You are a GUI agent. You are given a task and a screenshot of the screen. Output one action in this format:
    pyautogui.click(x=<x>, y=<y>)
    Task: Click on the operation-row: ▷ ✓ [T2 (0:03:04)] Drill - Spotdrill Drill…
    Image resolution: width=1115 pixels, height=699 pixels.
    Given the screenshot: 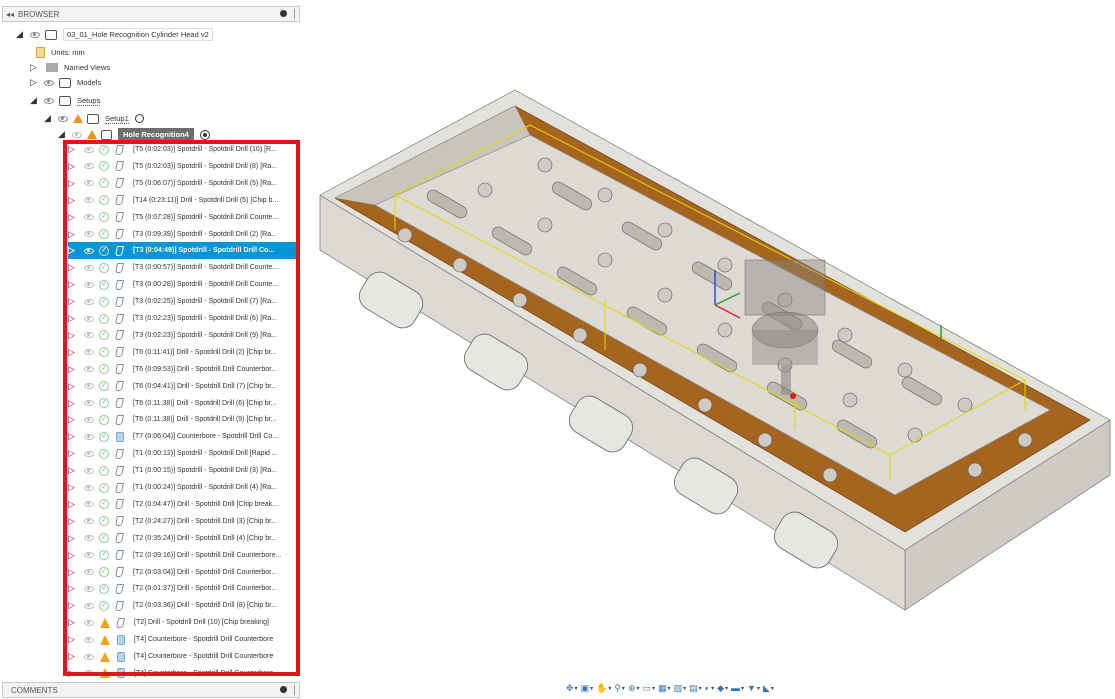 What is the action you would take?
    pyautogui.click(x=183, y=572)
    